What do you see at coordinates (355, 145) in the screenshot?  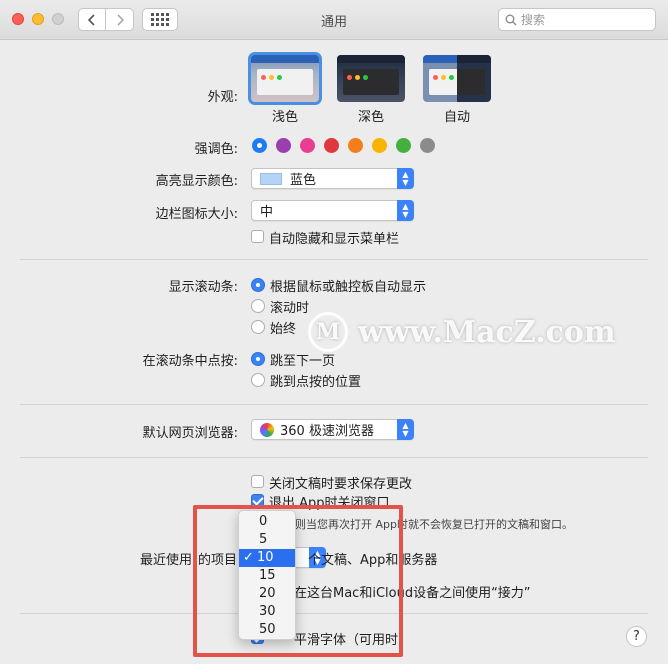 I see `accent-orange-swatch` at bounding box center [355, 145].